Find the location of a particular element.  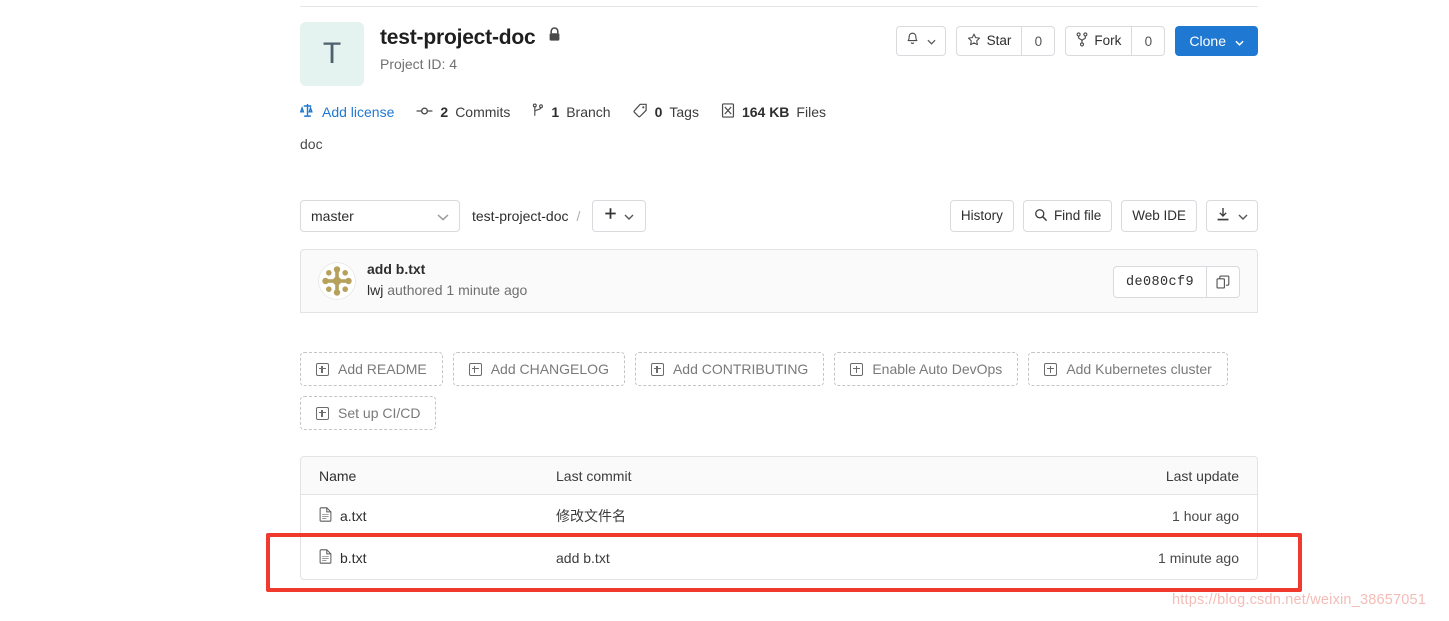

commit-meta: lwj authored 1 minute ago is located at coordinates (447, 290).